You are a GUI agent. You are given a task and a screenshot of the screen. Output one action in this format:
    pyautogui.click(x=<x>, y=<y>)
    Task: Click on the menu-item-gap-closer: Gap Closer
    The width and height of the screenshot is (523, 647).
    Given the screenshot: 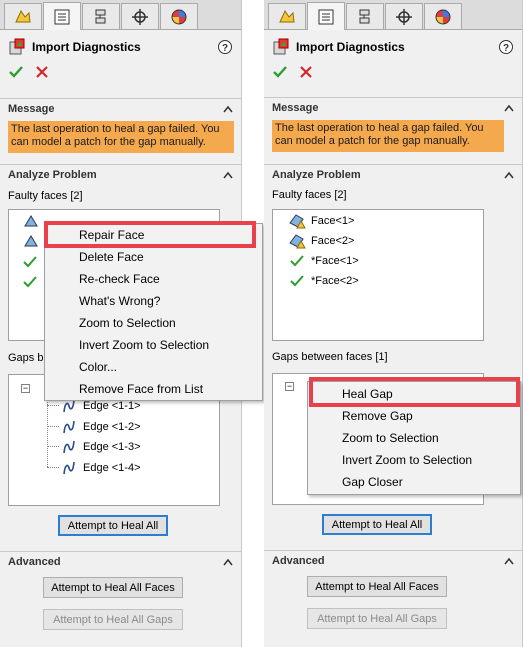 What is the action you would take?
    pyautogui.click(x=414, y=482)
    